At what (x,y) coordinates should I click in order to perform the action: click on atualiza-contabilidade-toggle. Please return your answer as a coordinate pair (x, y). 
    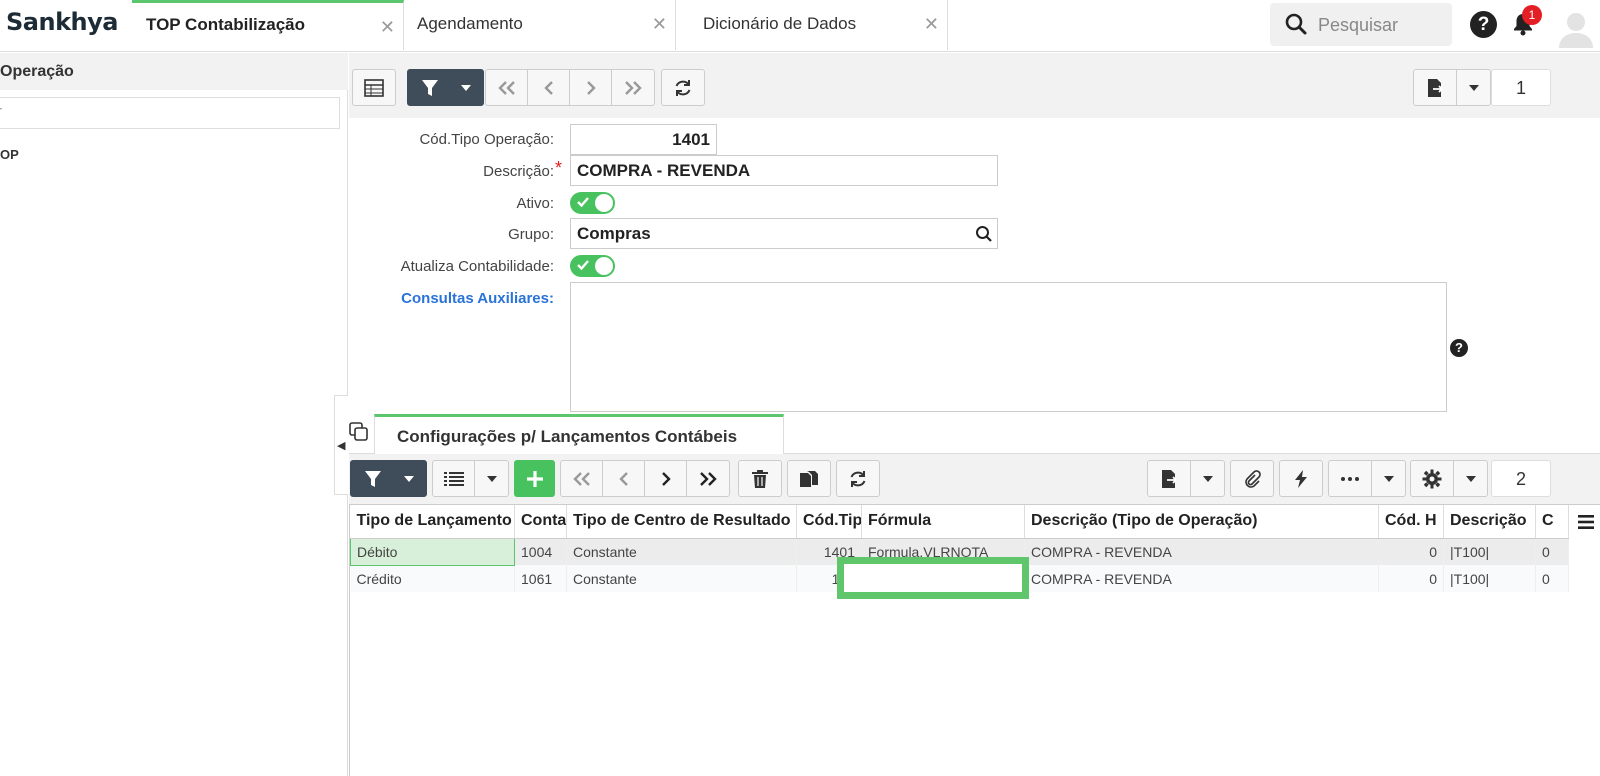
    Looking at the image, I should click on (592, 266).